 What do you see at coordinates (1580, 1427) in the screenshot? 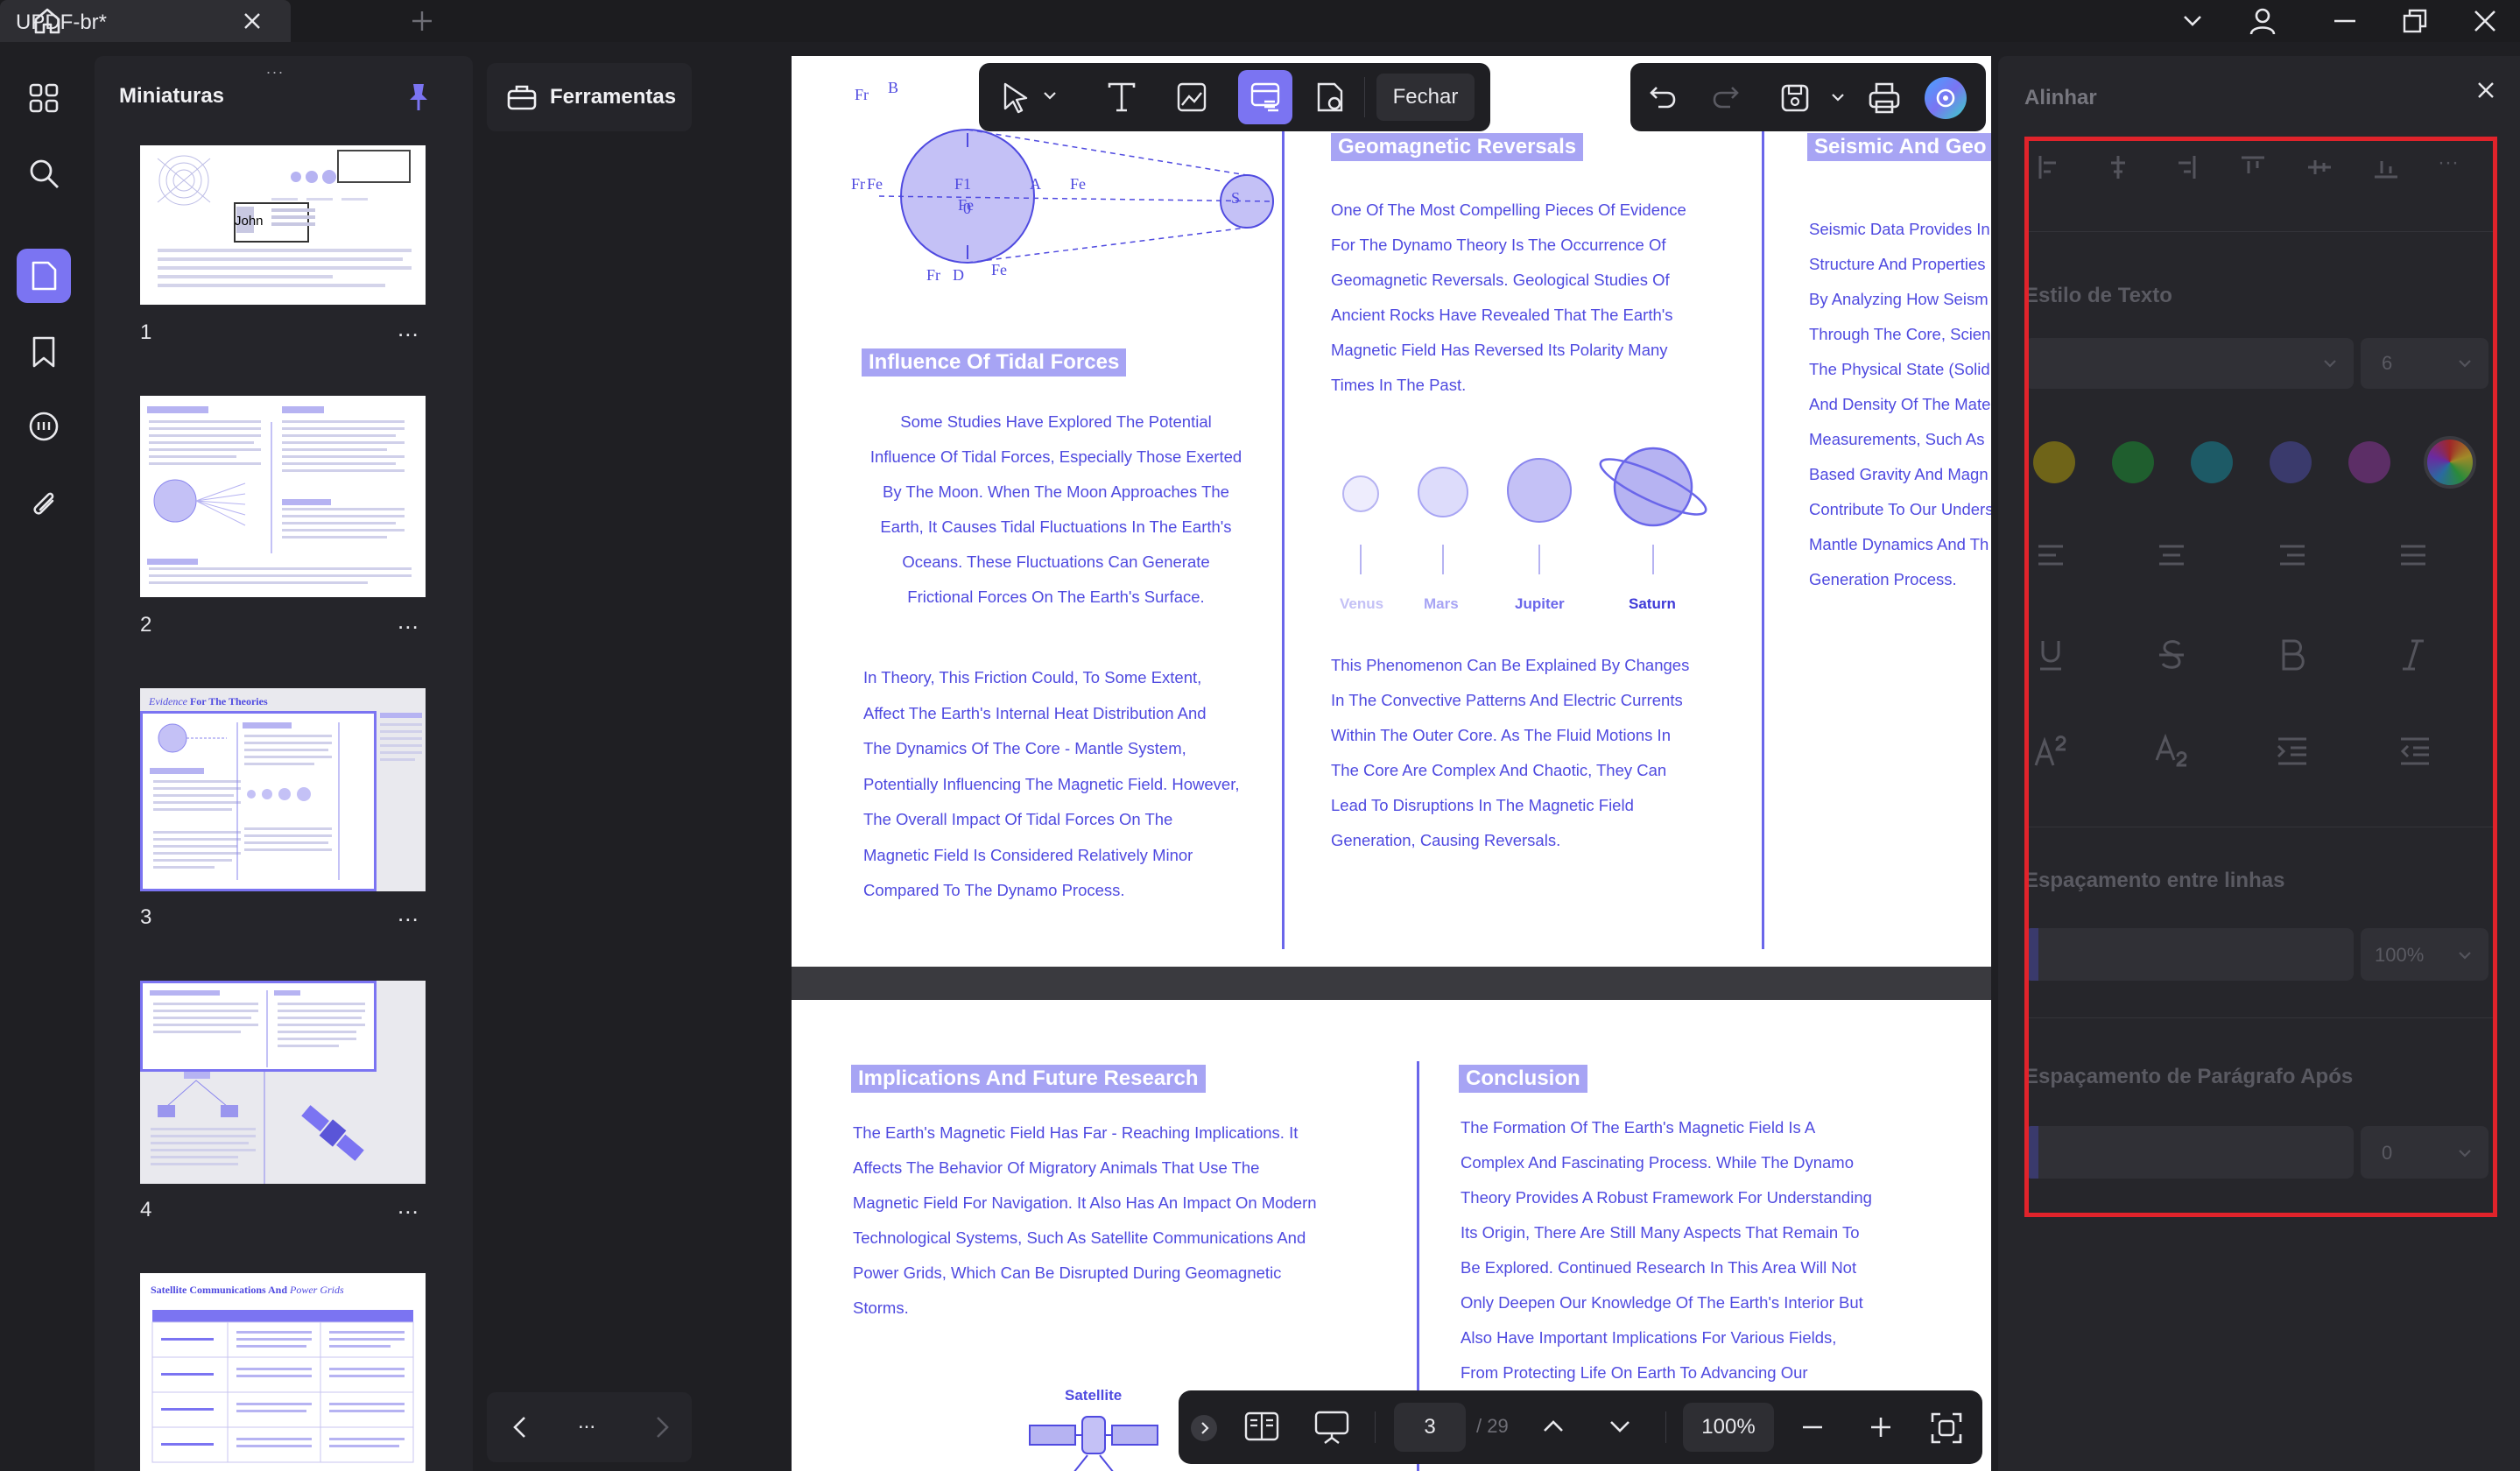
I see `bottom-toolbar: 3 / 29 100%` at bounding box center [1580, 1427].